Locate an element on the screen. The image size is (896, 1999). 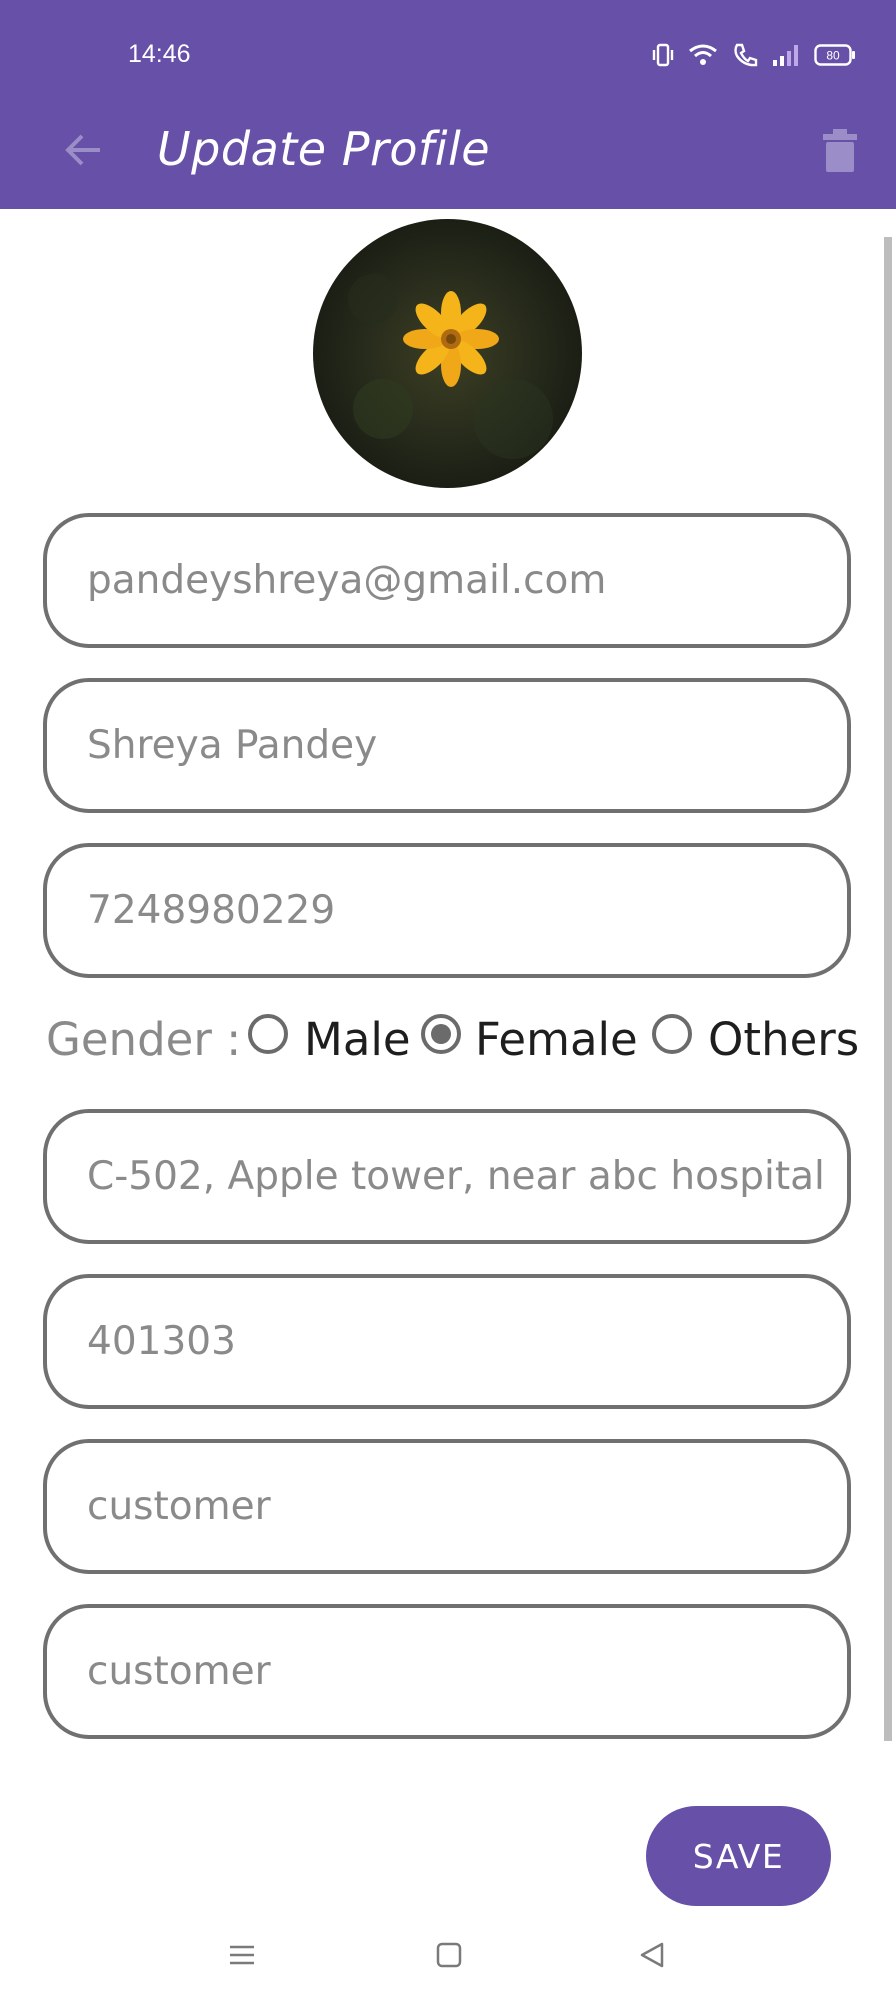
type-field: customer is located at coordinates (447, 1671).